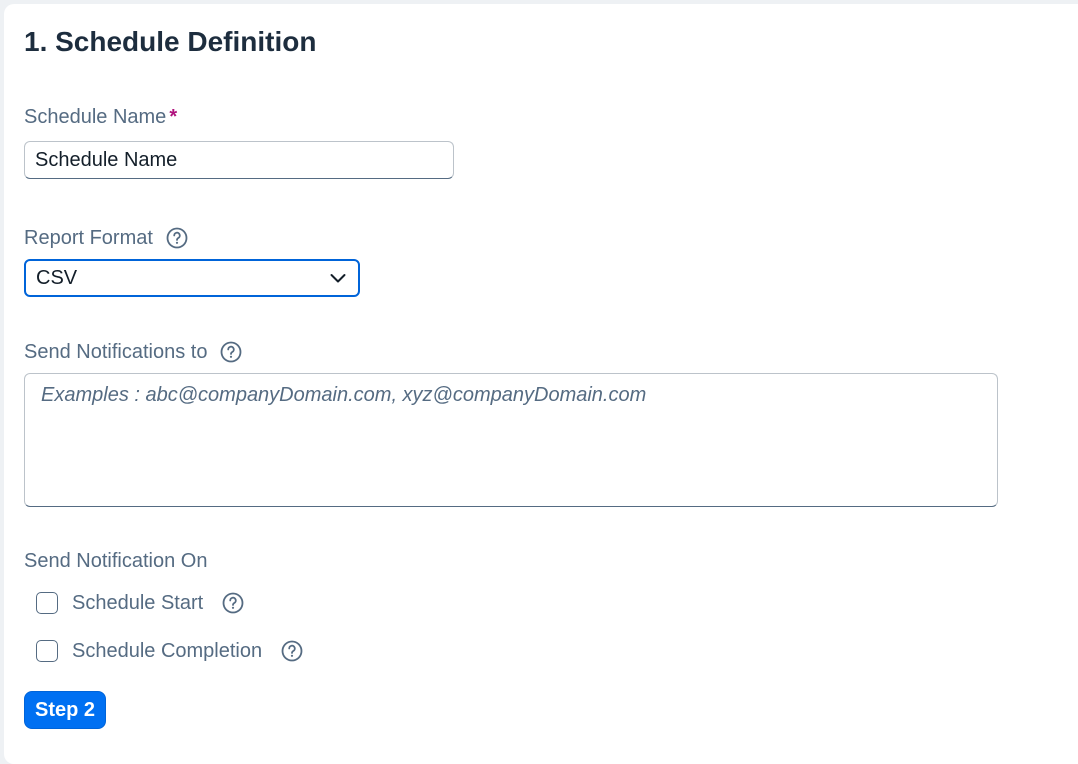  I want to click on notifications-help-icon, so click(231, 352).